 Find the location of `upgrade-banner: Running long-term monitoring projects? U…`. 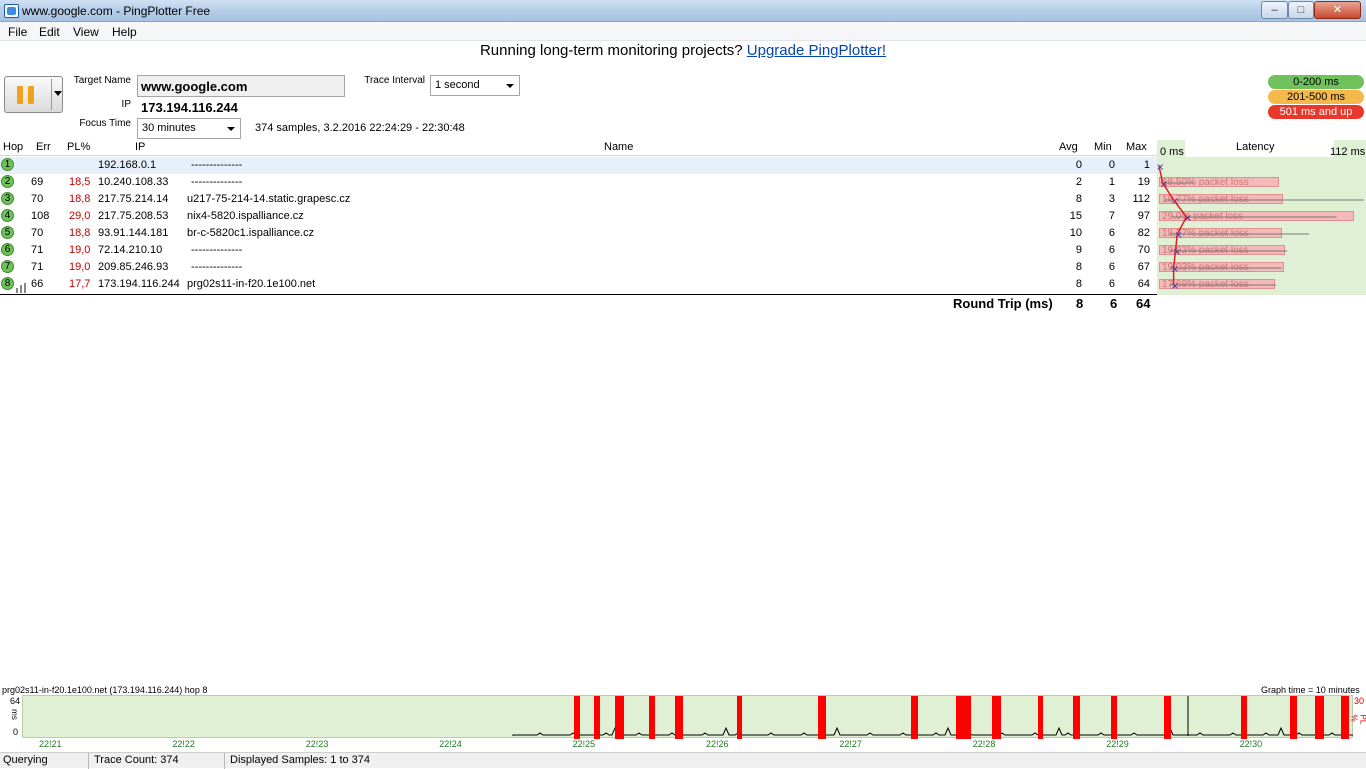

upgrade-banner: Running long-term monitoring projects? U… is located at coordinates (683, 50).